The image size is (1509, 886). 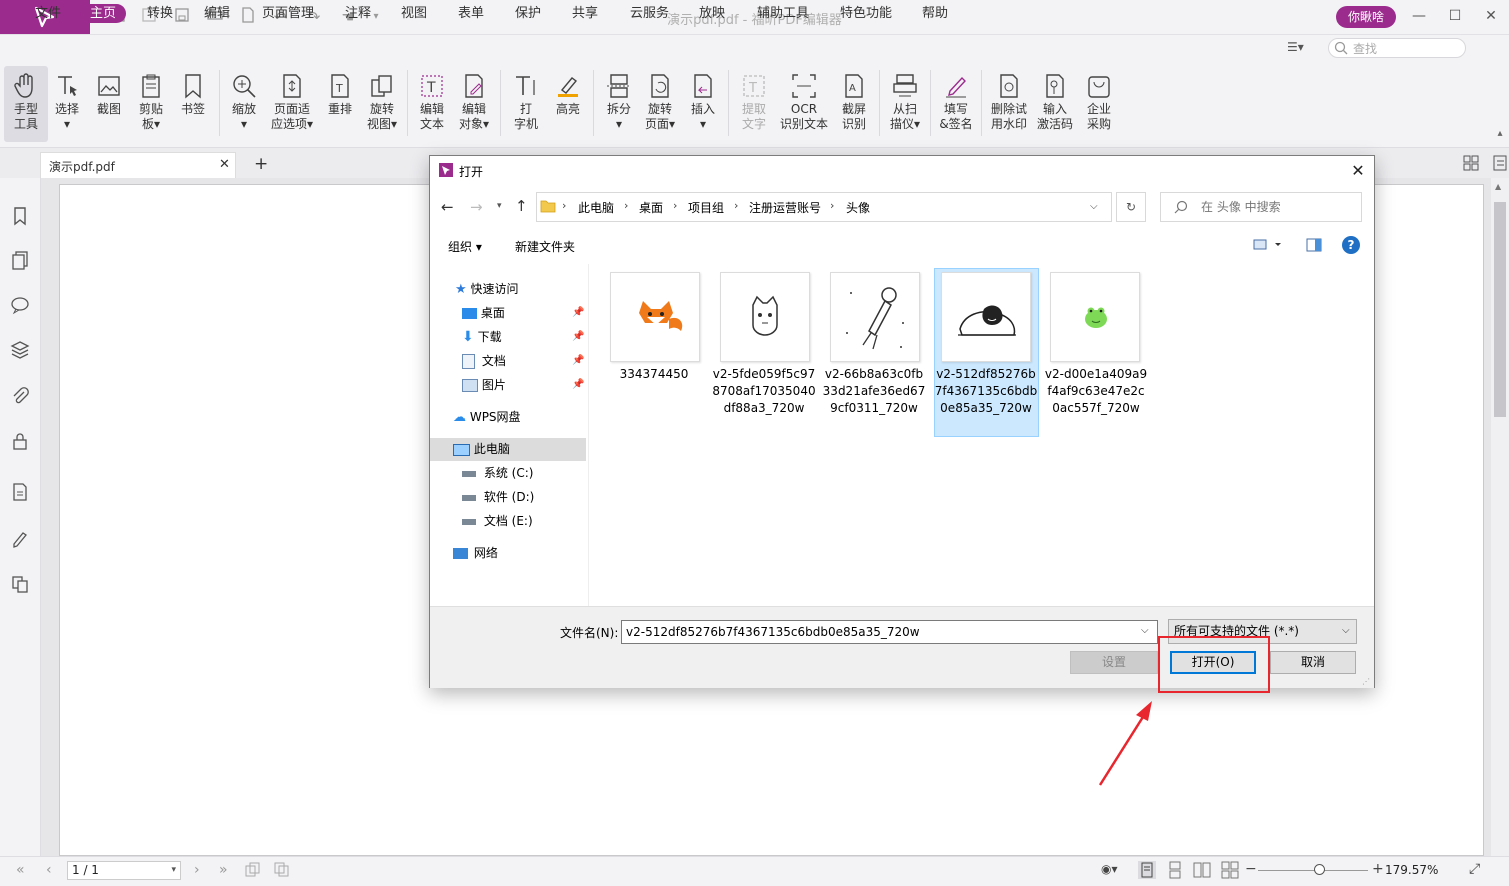 I want to click on file-item: v2-d00e1a409a9f4af9c63e47e2c0ac557f_720w, so click(x=1096, y=355).